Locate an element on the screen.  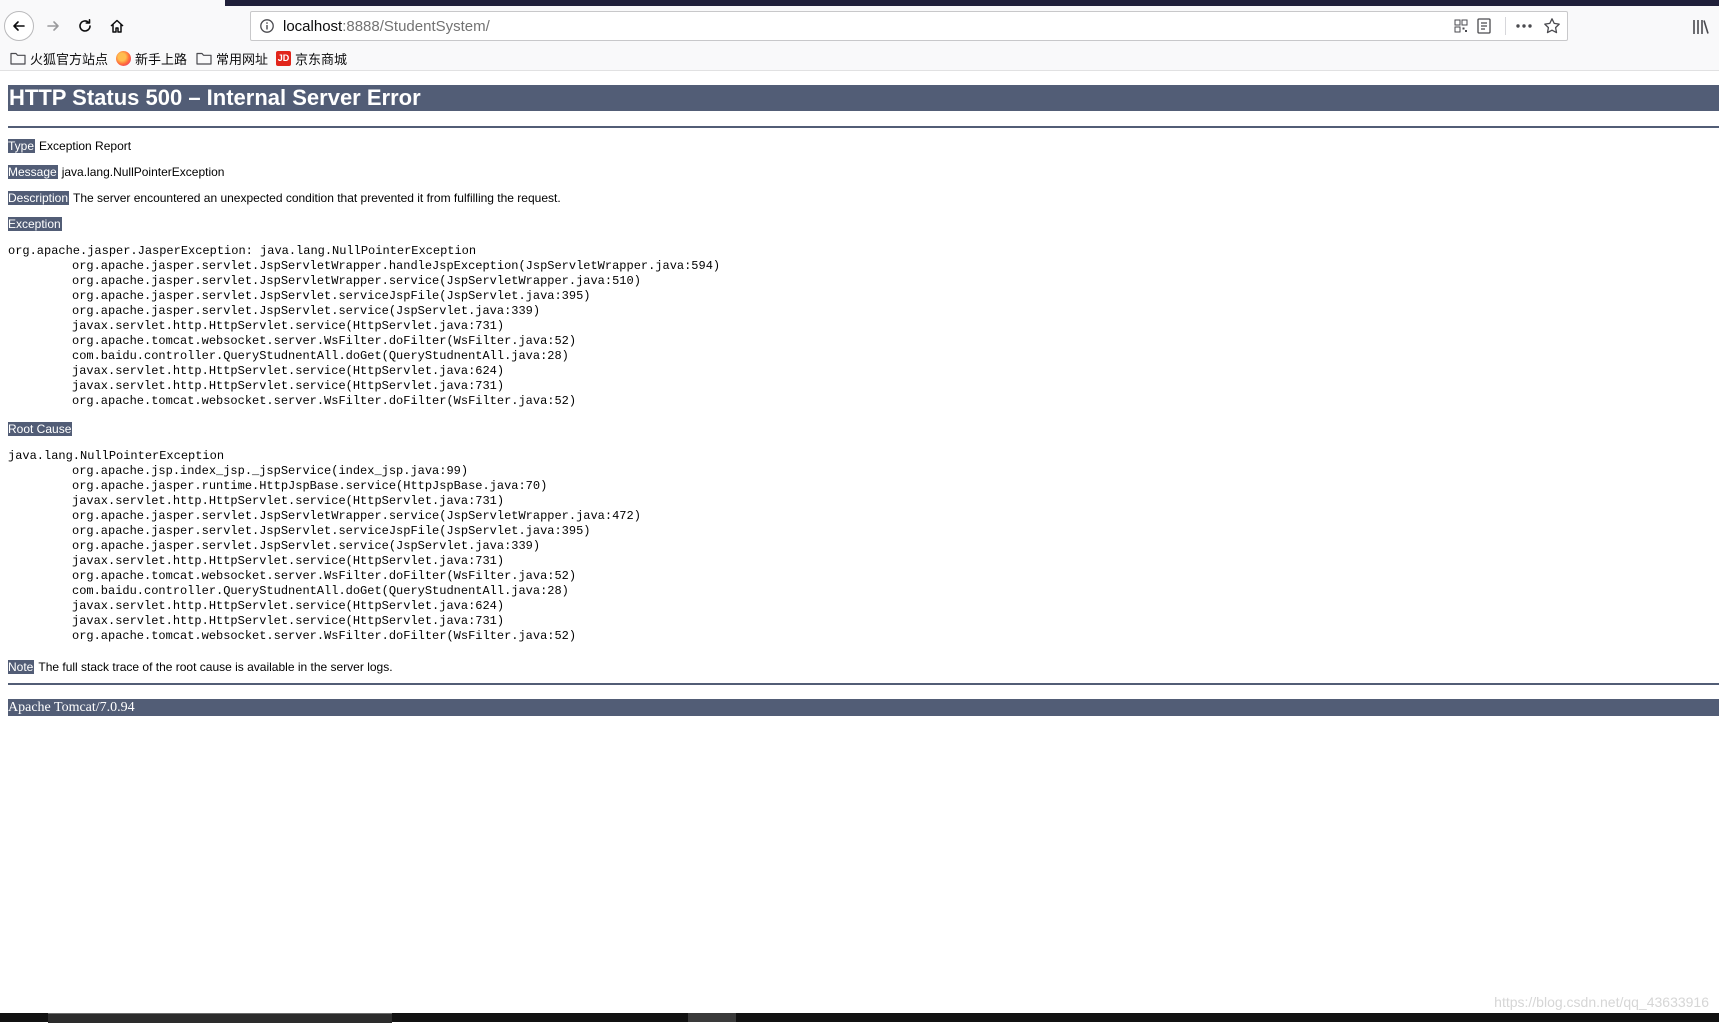
url-text: localhost:8888/StudentSystem/ is located at coordinates (386, 26).